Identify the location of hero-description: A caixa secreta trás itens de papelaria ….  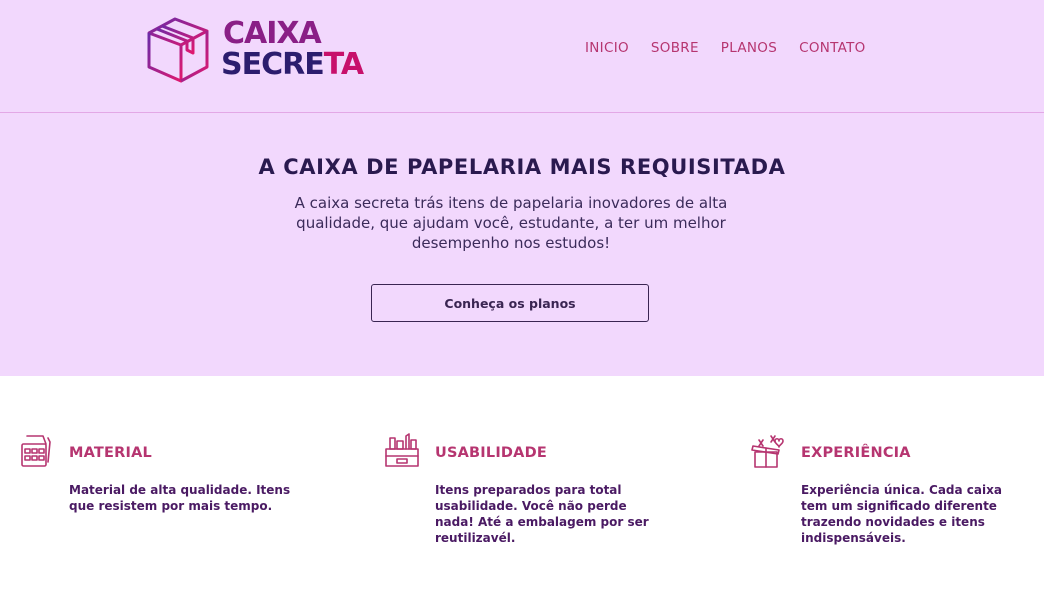
(511, 223).